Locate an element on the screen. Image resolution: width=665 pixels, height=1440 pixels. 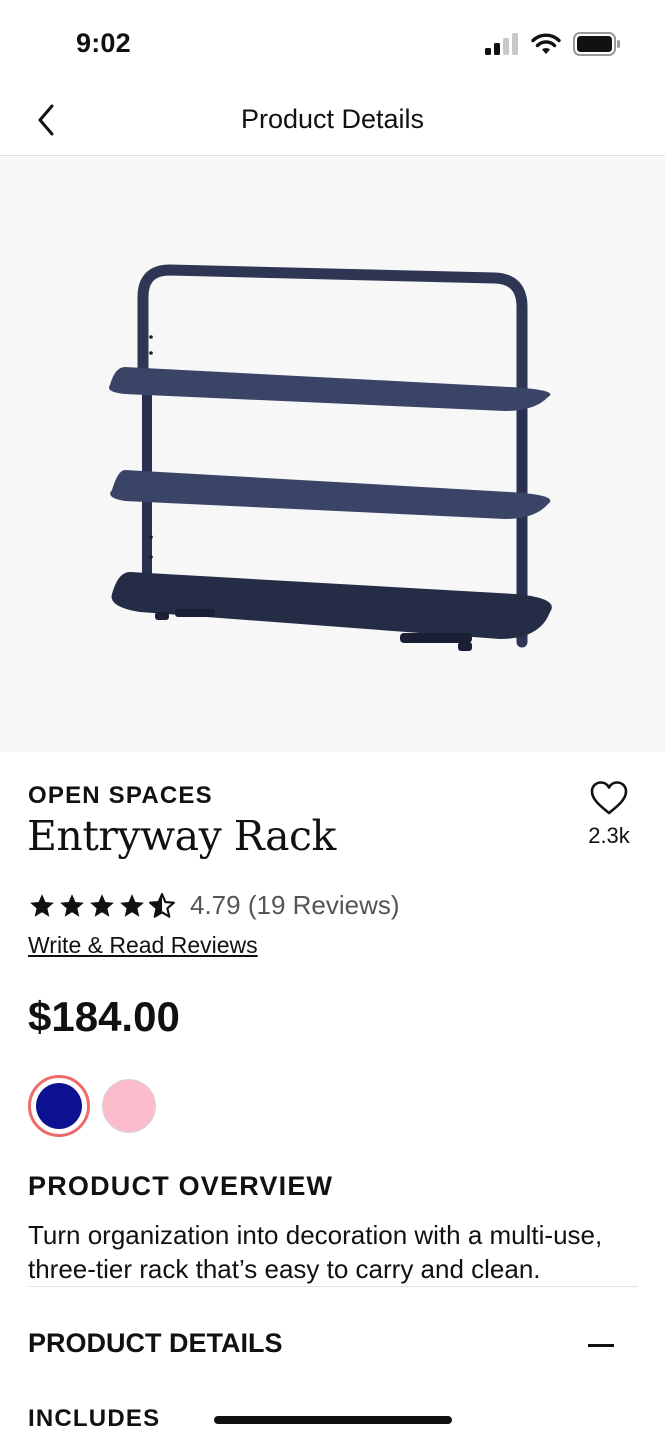
status-icons is located at coordinates (553, 44).